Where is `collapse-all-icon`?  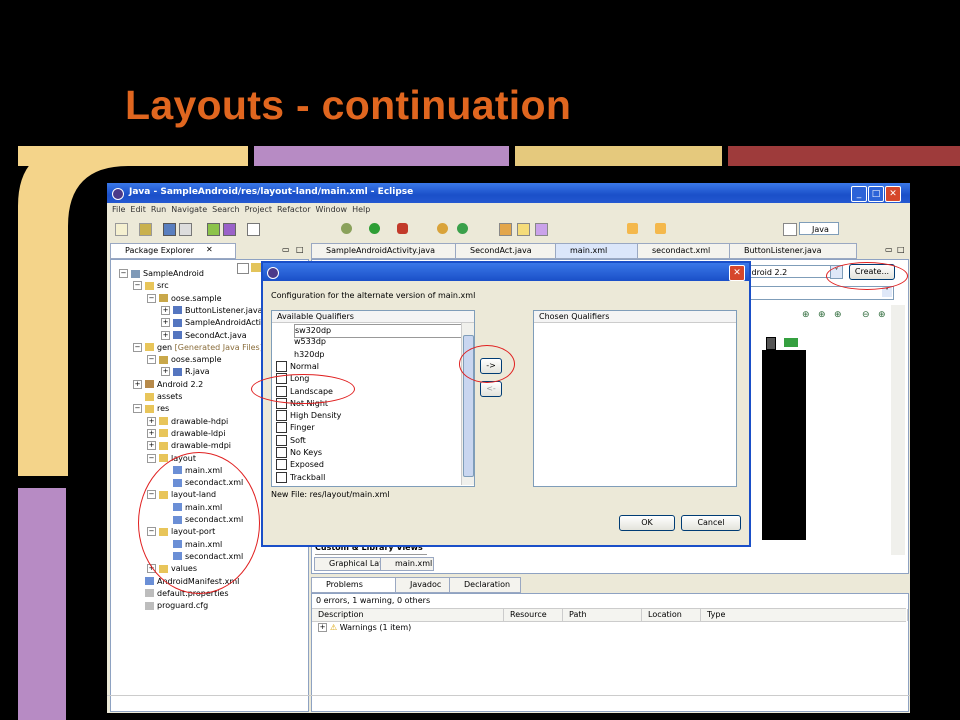
collapse-all-icon is located at coordinates (243, 268).